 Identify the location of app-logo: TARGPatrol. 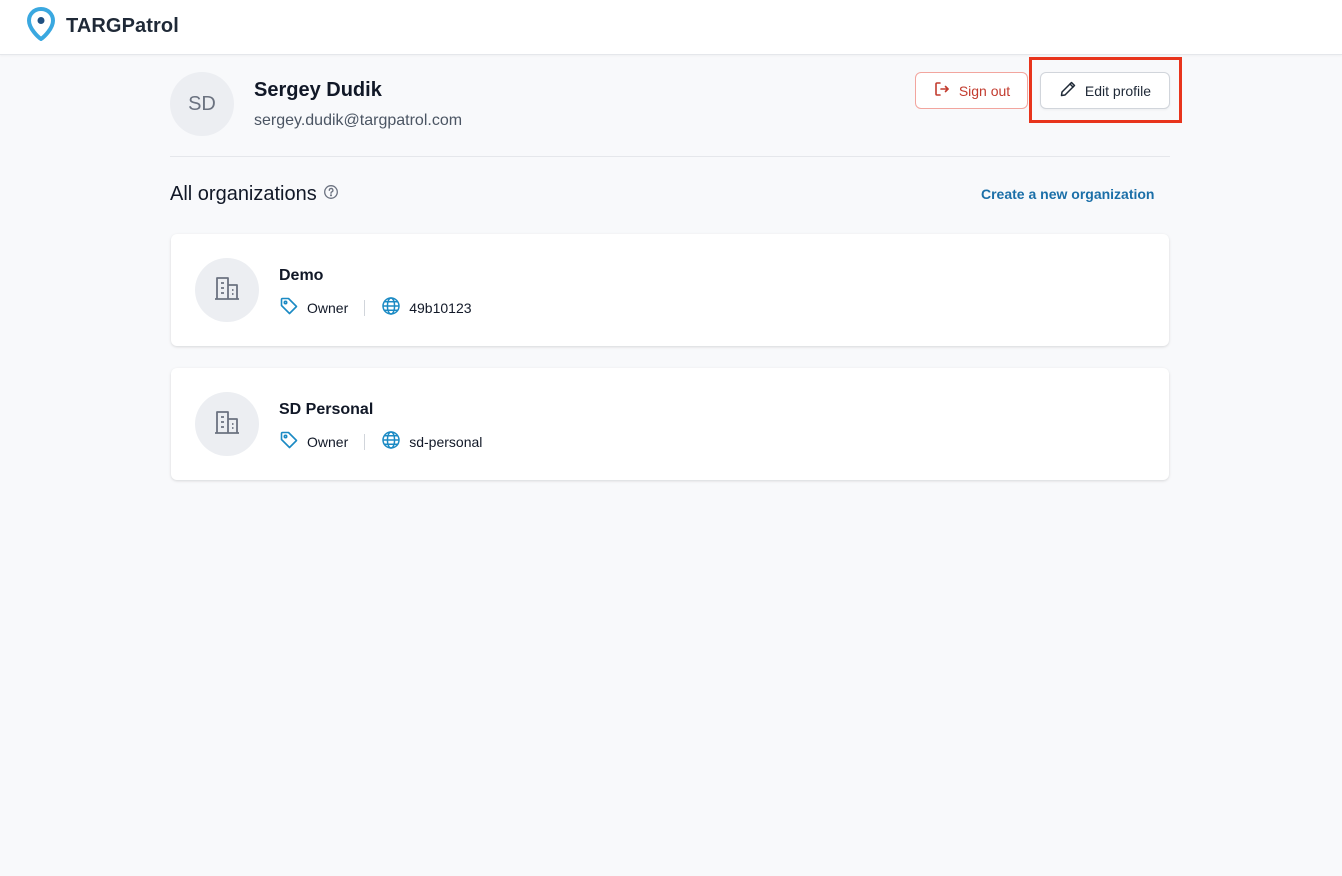
(102, 26).